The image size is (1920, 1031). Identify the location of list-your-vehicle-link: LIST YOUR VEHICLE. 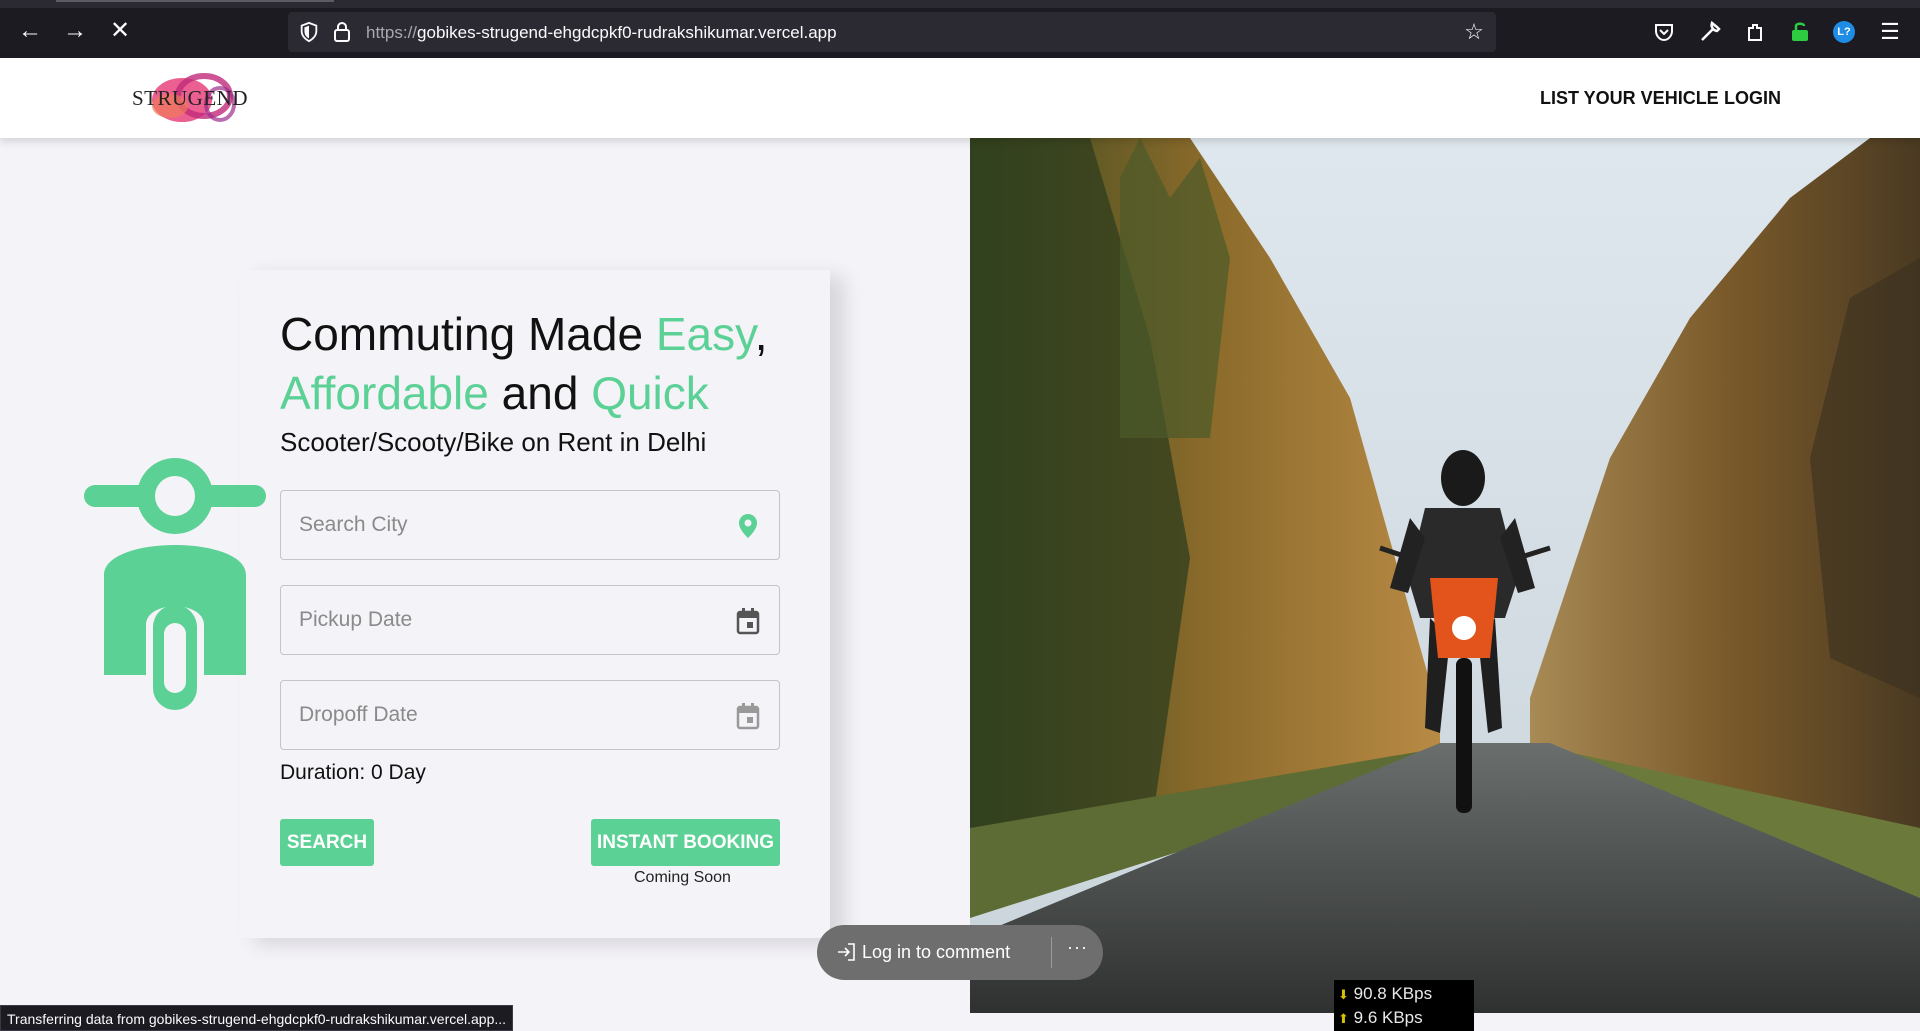
(1629, 98).